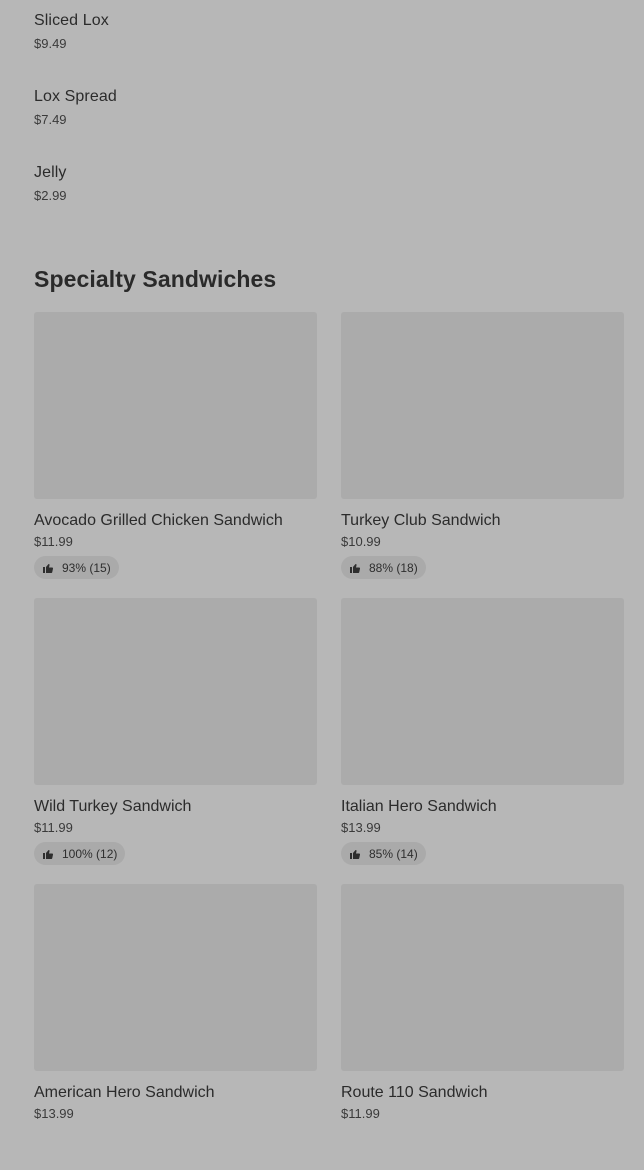 This screenshot has width=644, height=1170. I want to click on rating-badge: 100% (12), so click(80, 853).